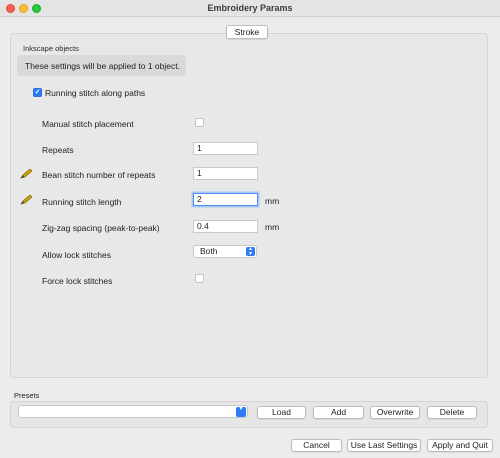 This screenshot has width=500, height=458. Describe the element at coordinates (225, 148) in the screenshot. I see `repeats-field: 1` at that location.